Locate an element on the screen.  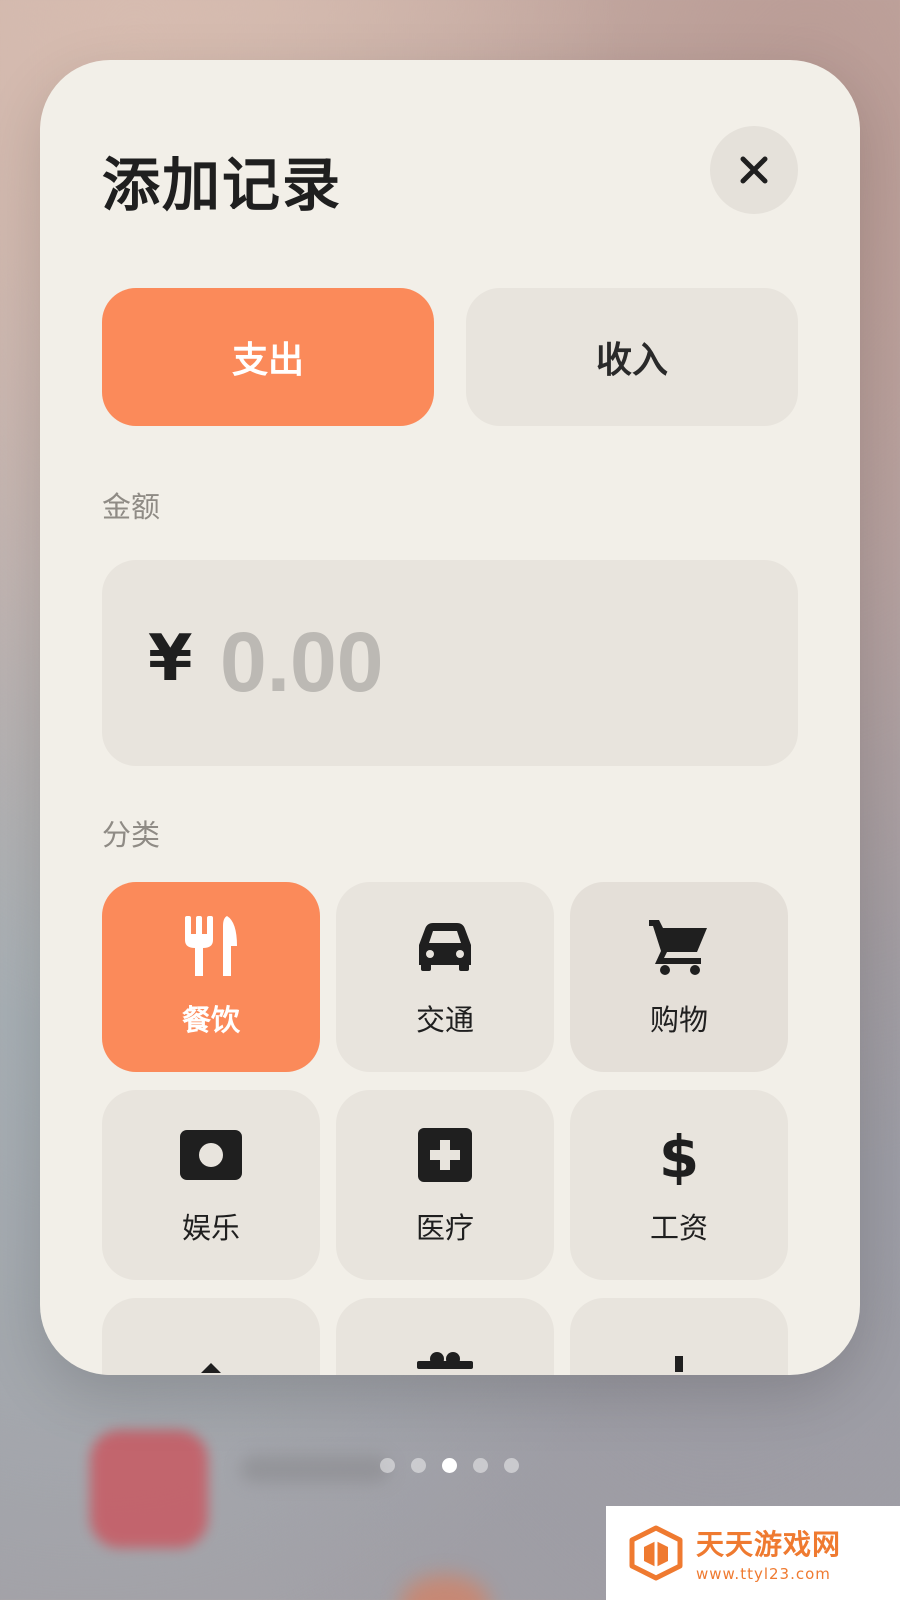
watermark-logo-icon is located at coordinates (656, 1553).